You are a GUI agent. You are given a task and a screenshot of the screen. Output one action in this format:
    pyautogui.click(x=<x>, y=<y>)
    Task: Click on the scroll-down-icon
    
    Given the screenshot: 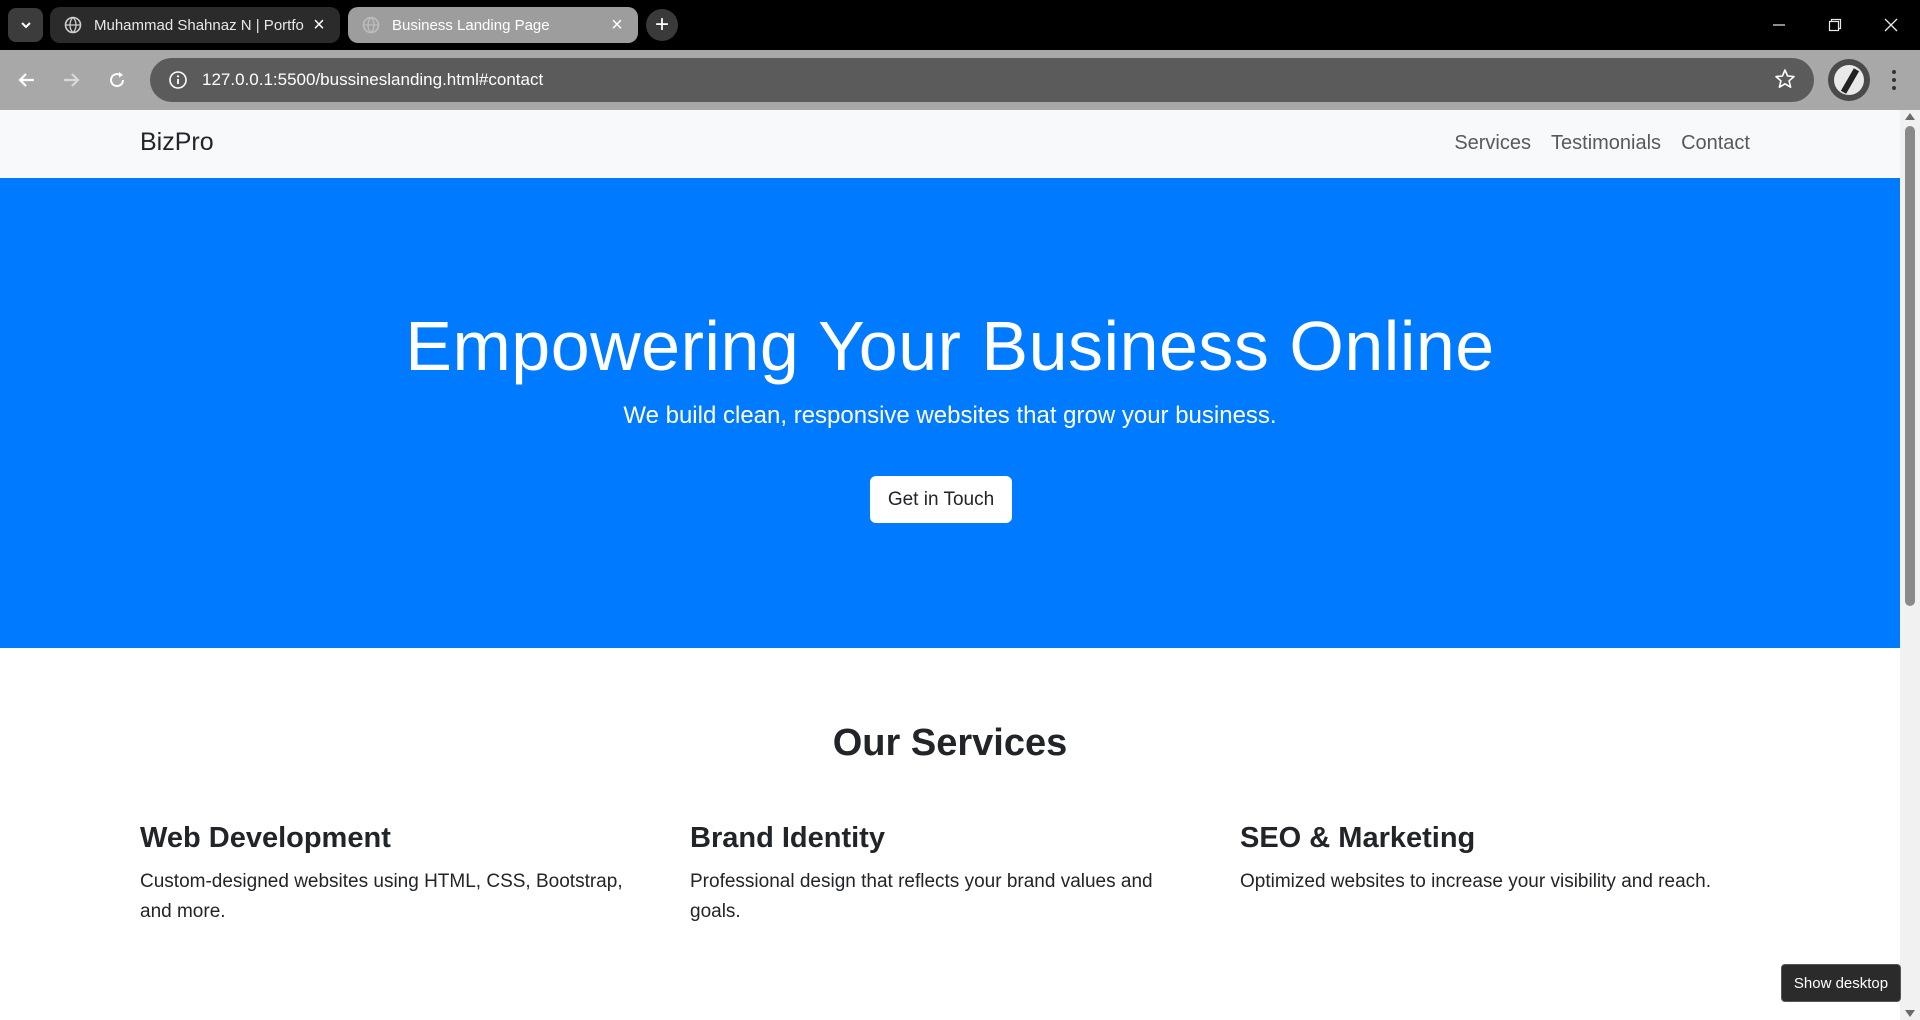 What is the action you would take?
    pyautogui.click(x=1910, y=1013)
    